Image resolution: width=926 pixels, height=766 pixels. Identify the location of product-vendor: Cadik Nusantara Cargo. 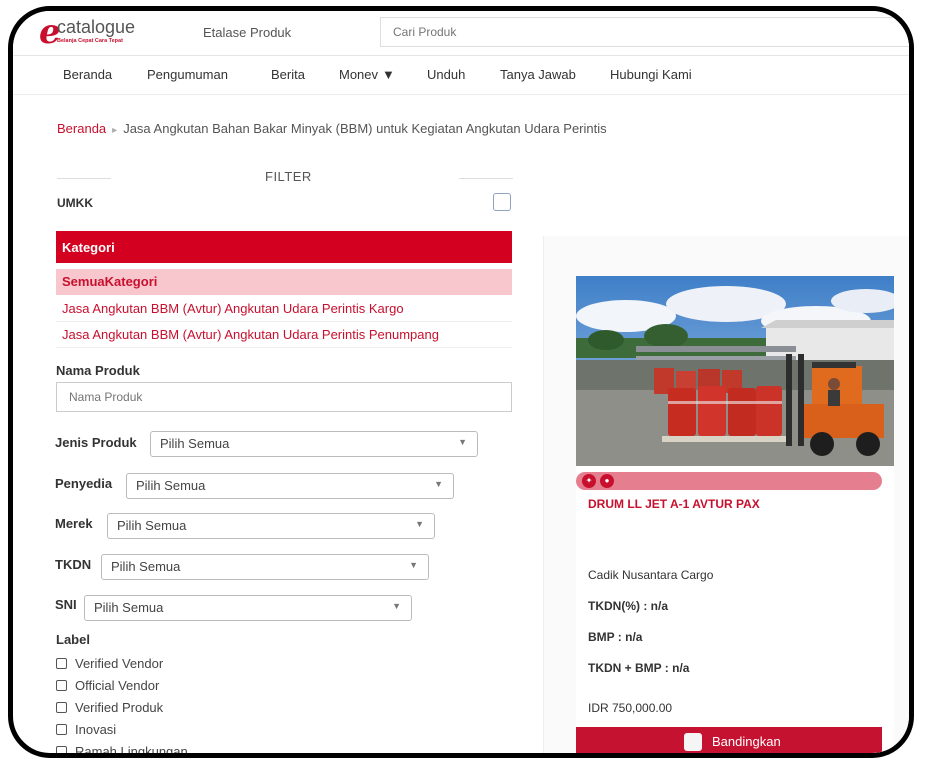
(651, 575).